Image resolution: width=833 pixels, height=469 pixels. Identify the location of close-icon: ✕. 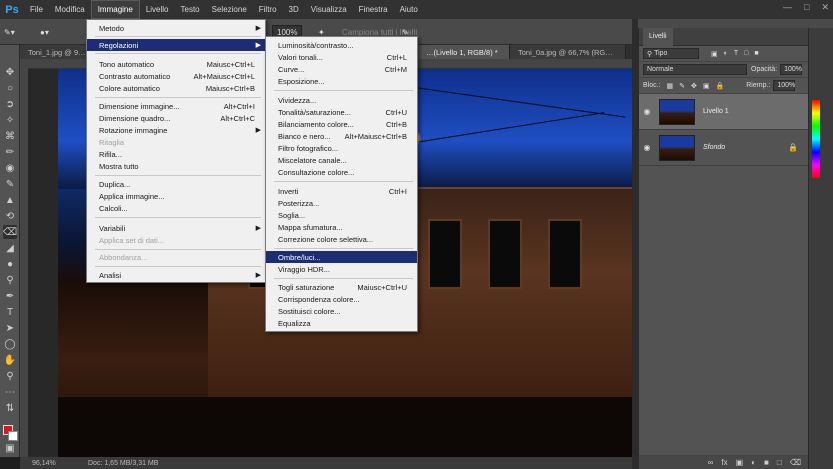
(825, 7).